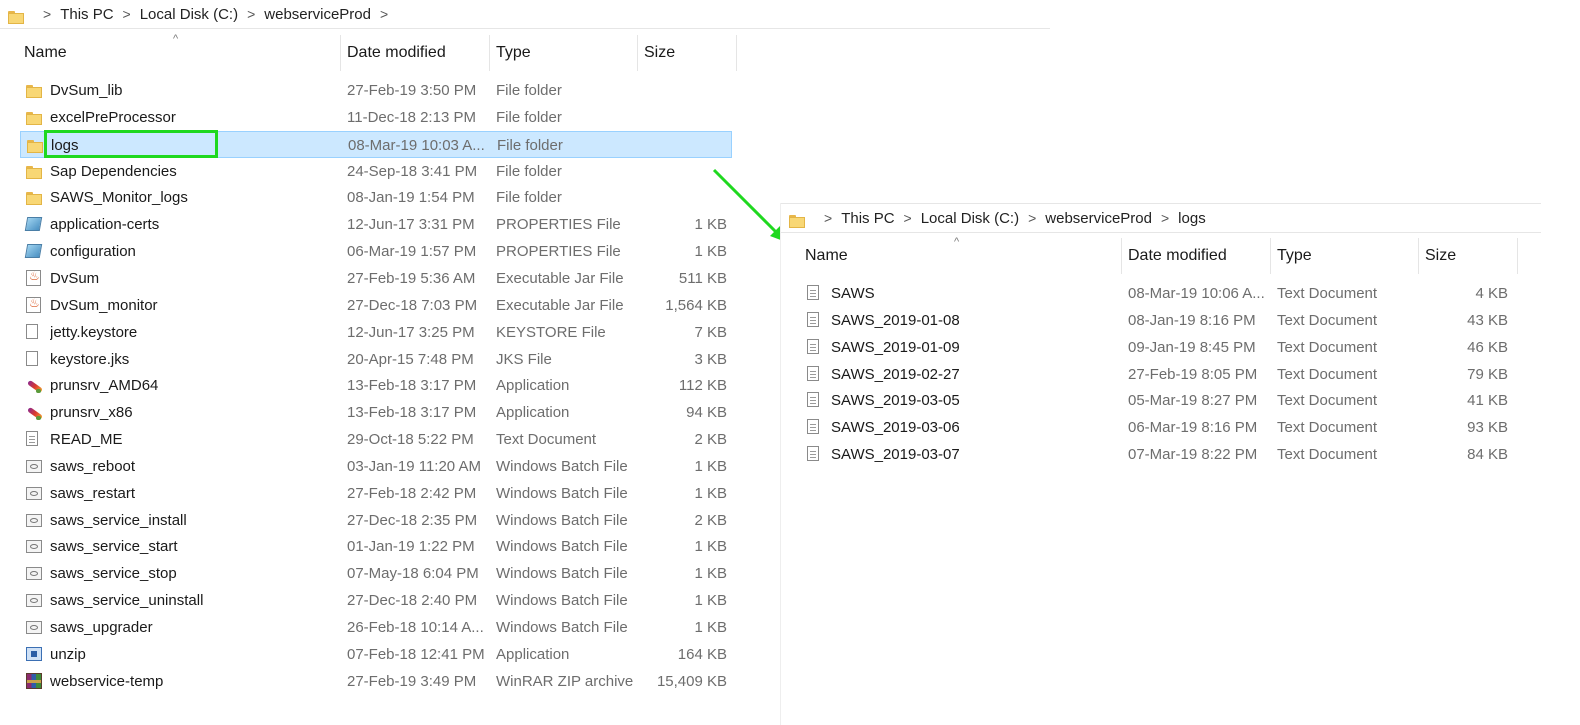 Image resolution: width=1580 pixels, height=725 pixels. Describe the element at coordinates (410, 359) in the screenshot. I see `file-date-modified: 20-Apr-15 7:48 PM` at that location.